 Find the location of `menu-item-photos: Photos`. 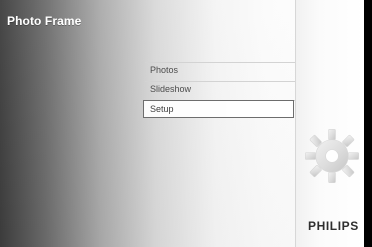

menu-item-photos: Photos is located at coordinates (164, 70).